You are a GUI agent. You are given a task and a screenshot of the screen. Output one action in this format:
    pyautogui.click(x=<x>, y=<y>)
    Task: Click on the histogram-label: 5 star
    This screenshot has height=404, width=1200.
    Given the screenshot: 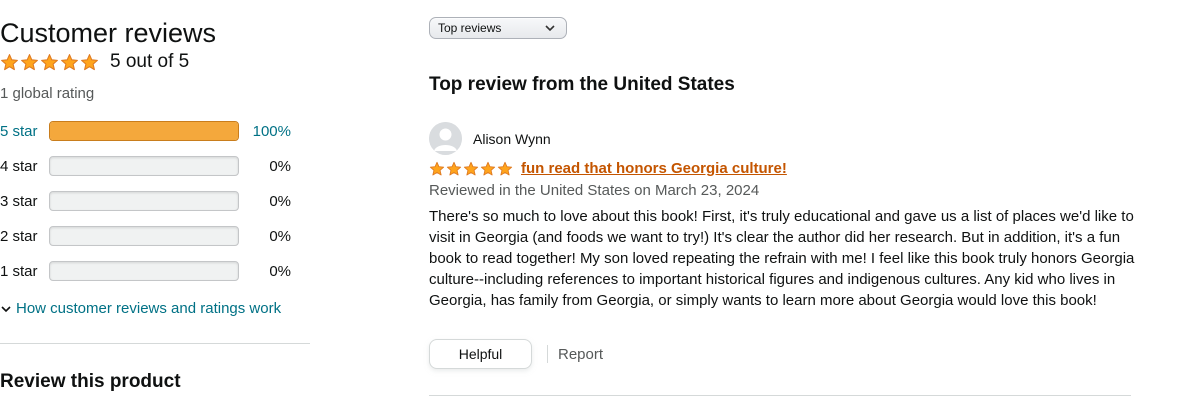 What is the action you would take?
    pyautogui.click(x=24, y=131)
    